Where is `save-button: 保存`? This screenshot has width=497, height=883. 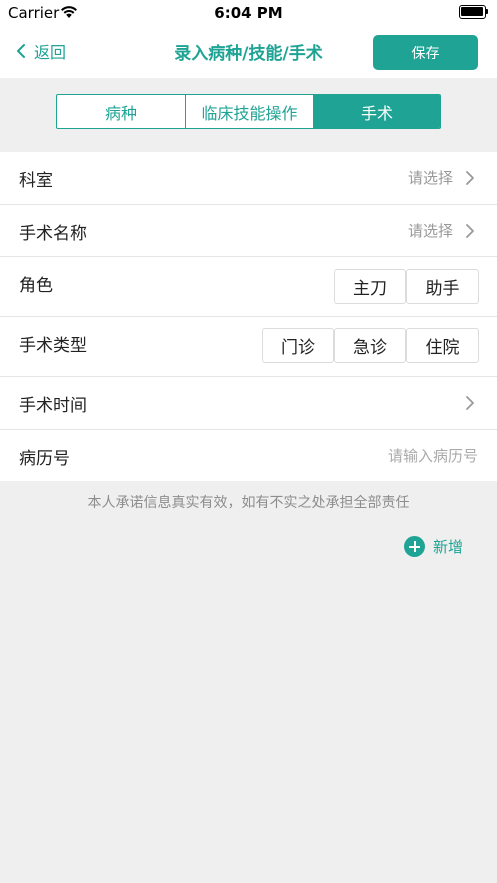
save-button: 保存 is located at coordinates (425, 52).